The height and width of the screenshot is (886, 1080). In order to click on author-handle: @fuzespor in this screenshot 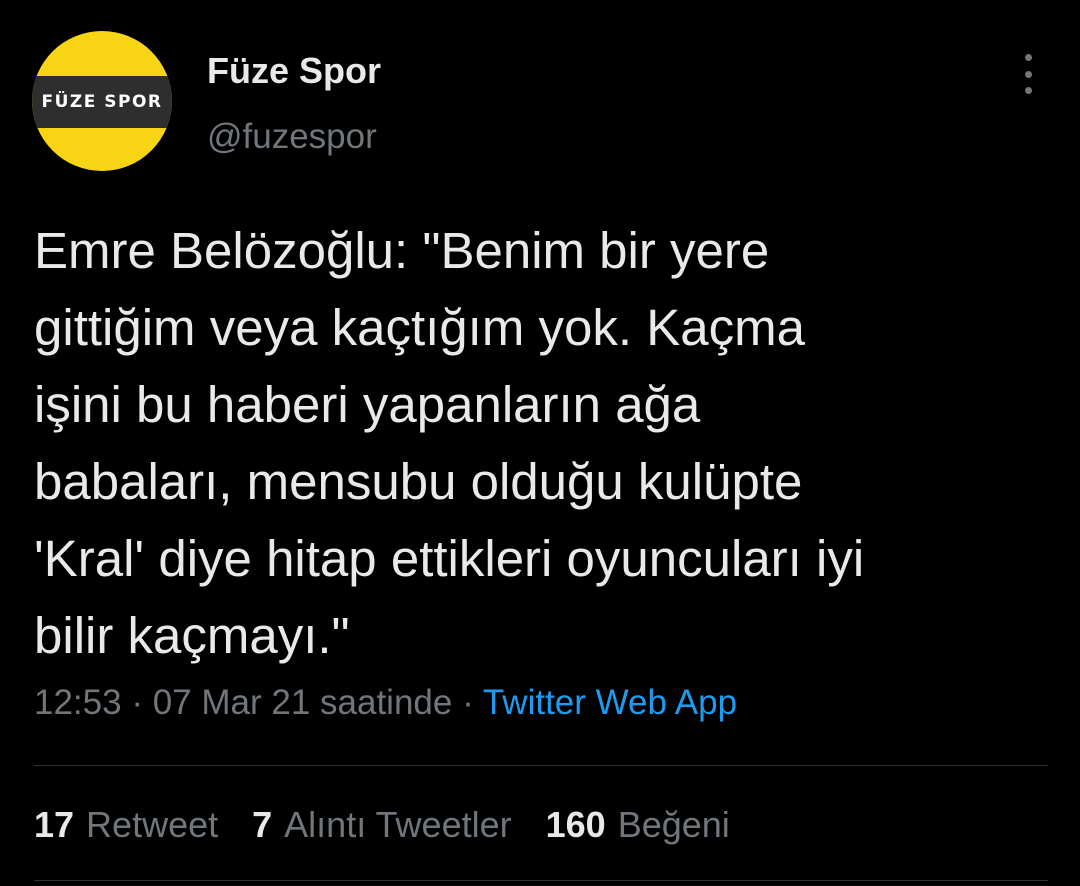, I will do `click(292, 137)`.